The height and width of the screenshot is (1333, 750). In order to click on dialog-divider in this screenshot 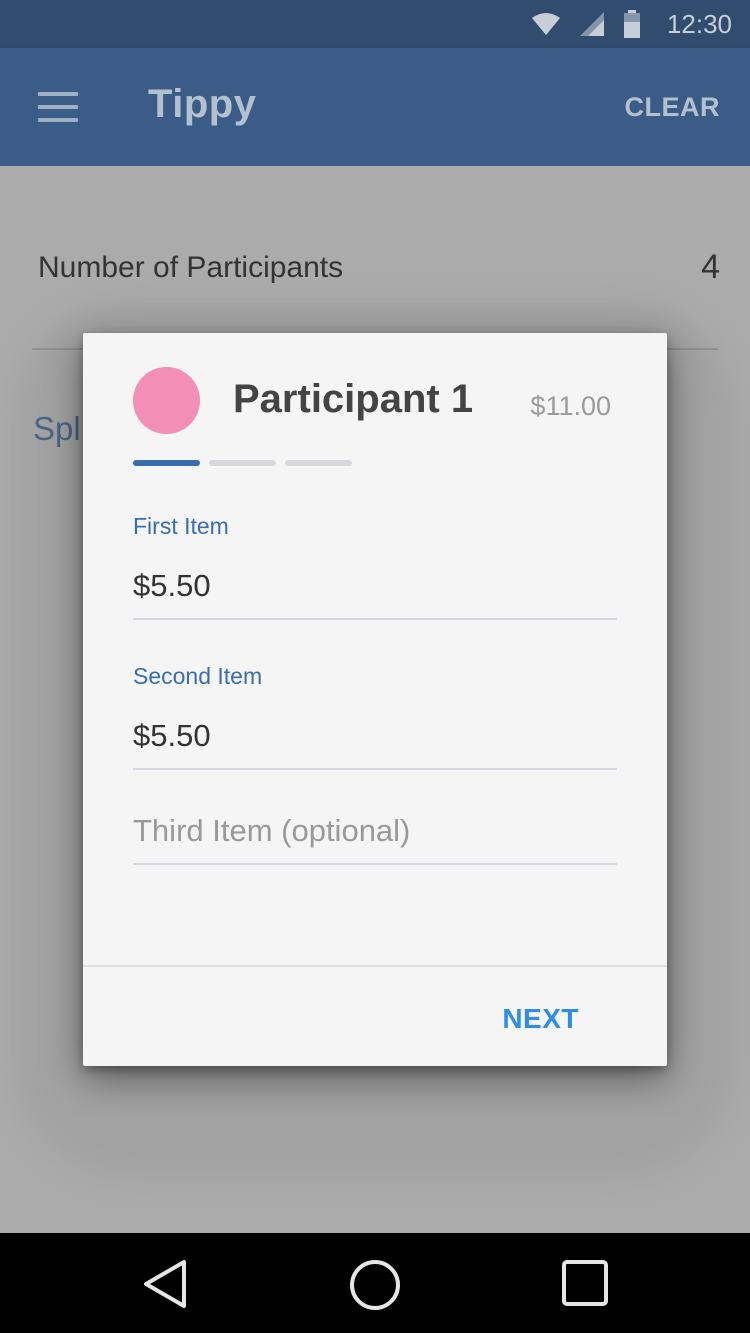, I will do `click(375, 966)`.